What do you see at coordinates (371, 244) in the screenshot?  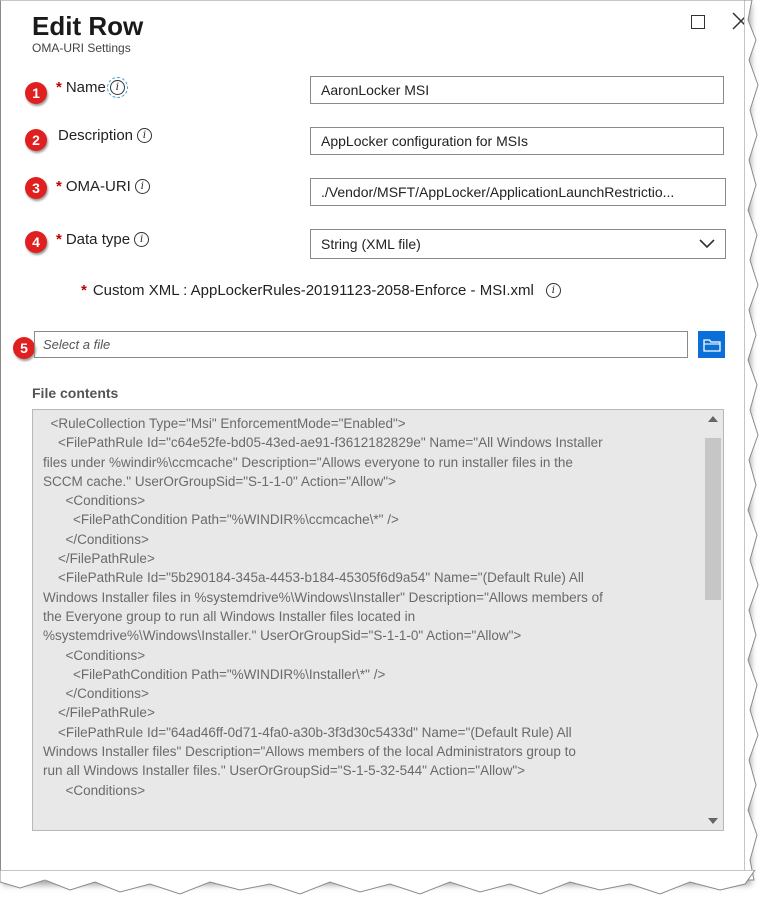 I see `data-type-value: String (XML file)` at bounding box center [371, 244].